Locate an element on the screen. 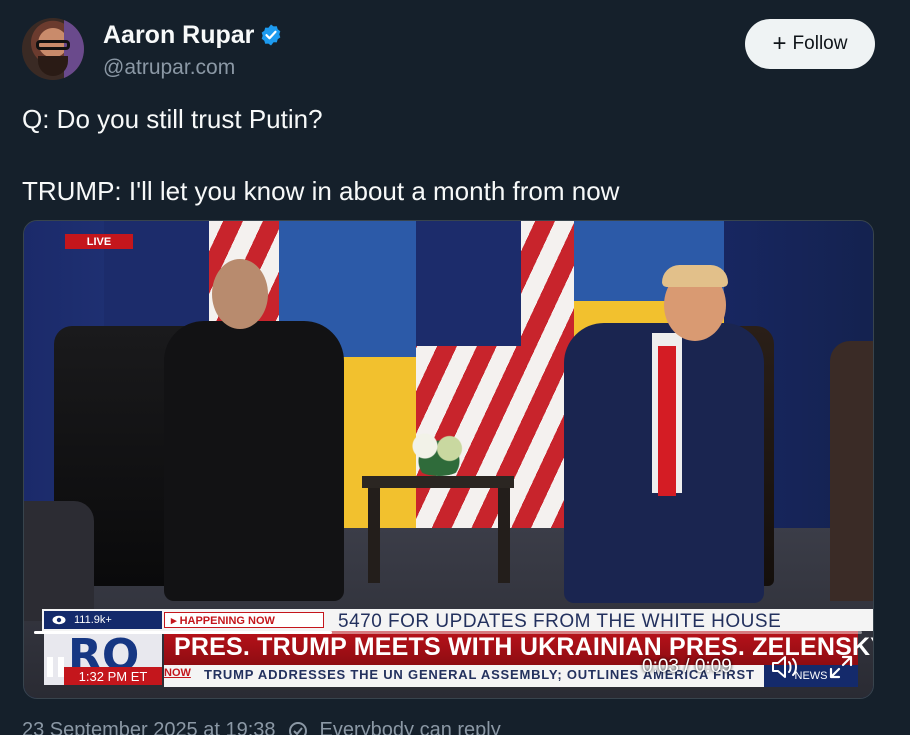 The image size is (910, 735). top-ticker-text: 5470 FOR UPDATES FROM THE WHITE HOUSE is located at coordinates (560, 621).